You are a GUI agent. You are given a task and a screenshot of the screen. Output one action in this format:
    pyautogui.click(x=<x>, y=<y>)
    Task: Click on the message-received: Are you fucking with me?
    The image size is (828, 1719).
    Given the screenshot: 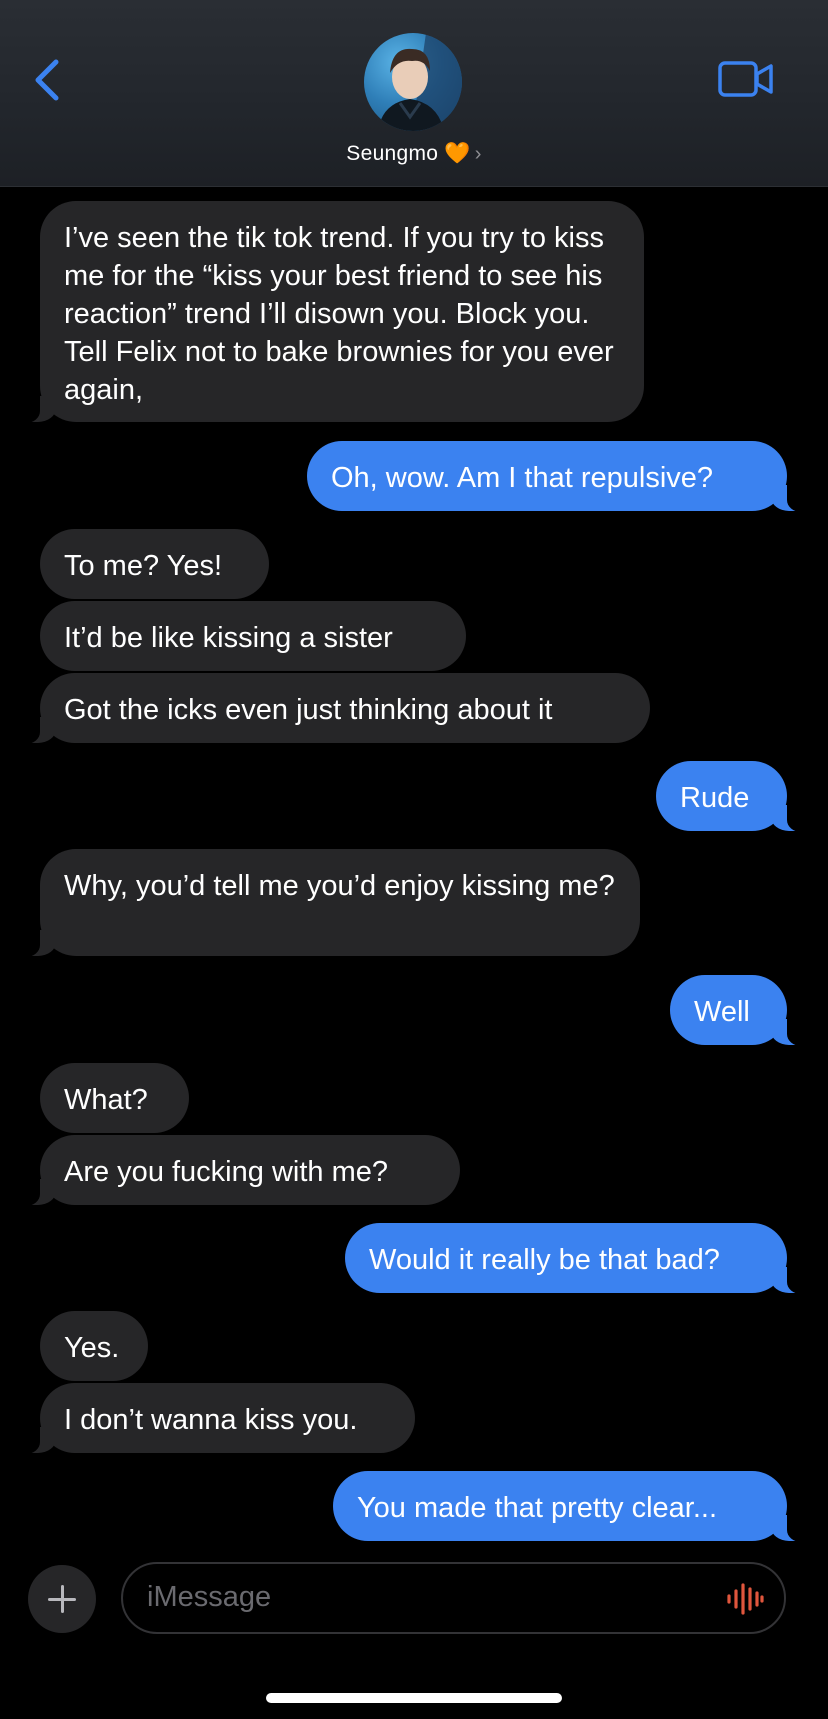 What is the action you would take?
    pyautogui.click(x=239, y=1170)
    